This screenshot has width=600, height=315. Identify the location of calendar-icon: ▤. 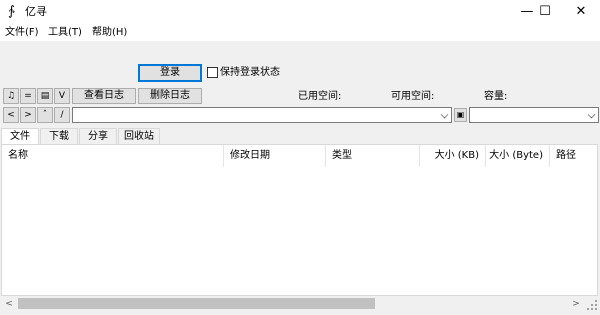
(45, 96).